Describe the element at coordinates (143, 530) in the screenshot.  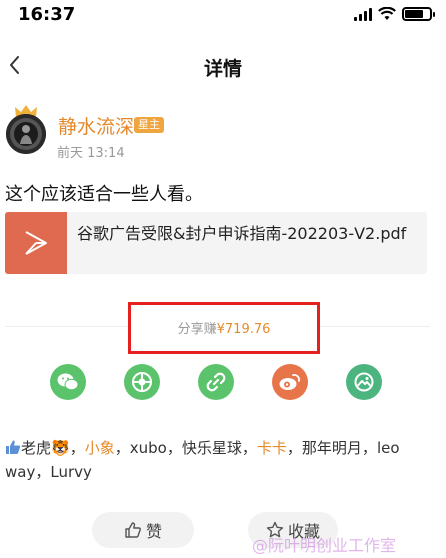
I see `like-button: 赞` at that location.